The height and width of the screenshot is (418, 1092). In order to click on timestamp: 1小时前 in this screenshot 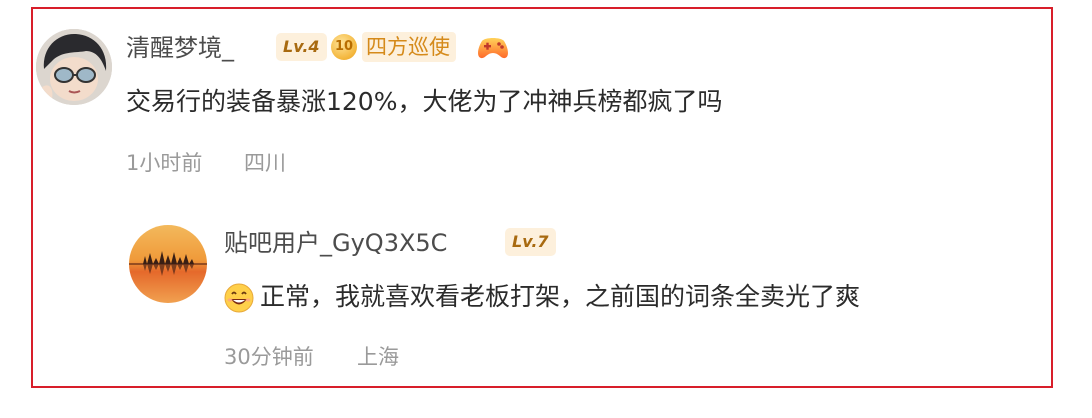, I will do `click(164, 163)`.